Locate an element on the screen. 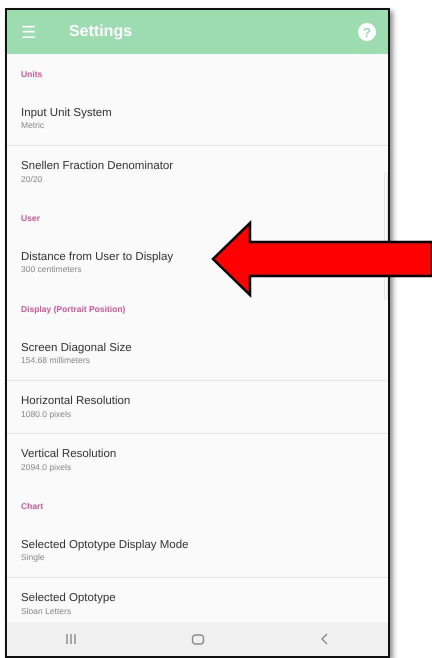  setting-item: Distance from User to Display 300 centimeters is located at coordinates (97, 262).